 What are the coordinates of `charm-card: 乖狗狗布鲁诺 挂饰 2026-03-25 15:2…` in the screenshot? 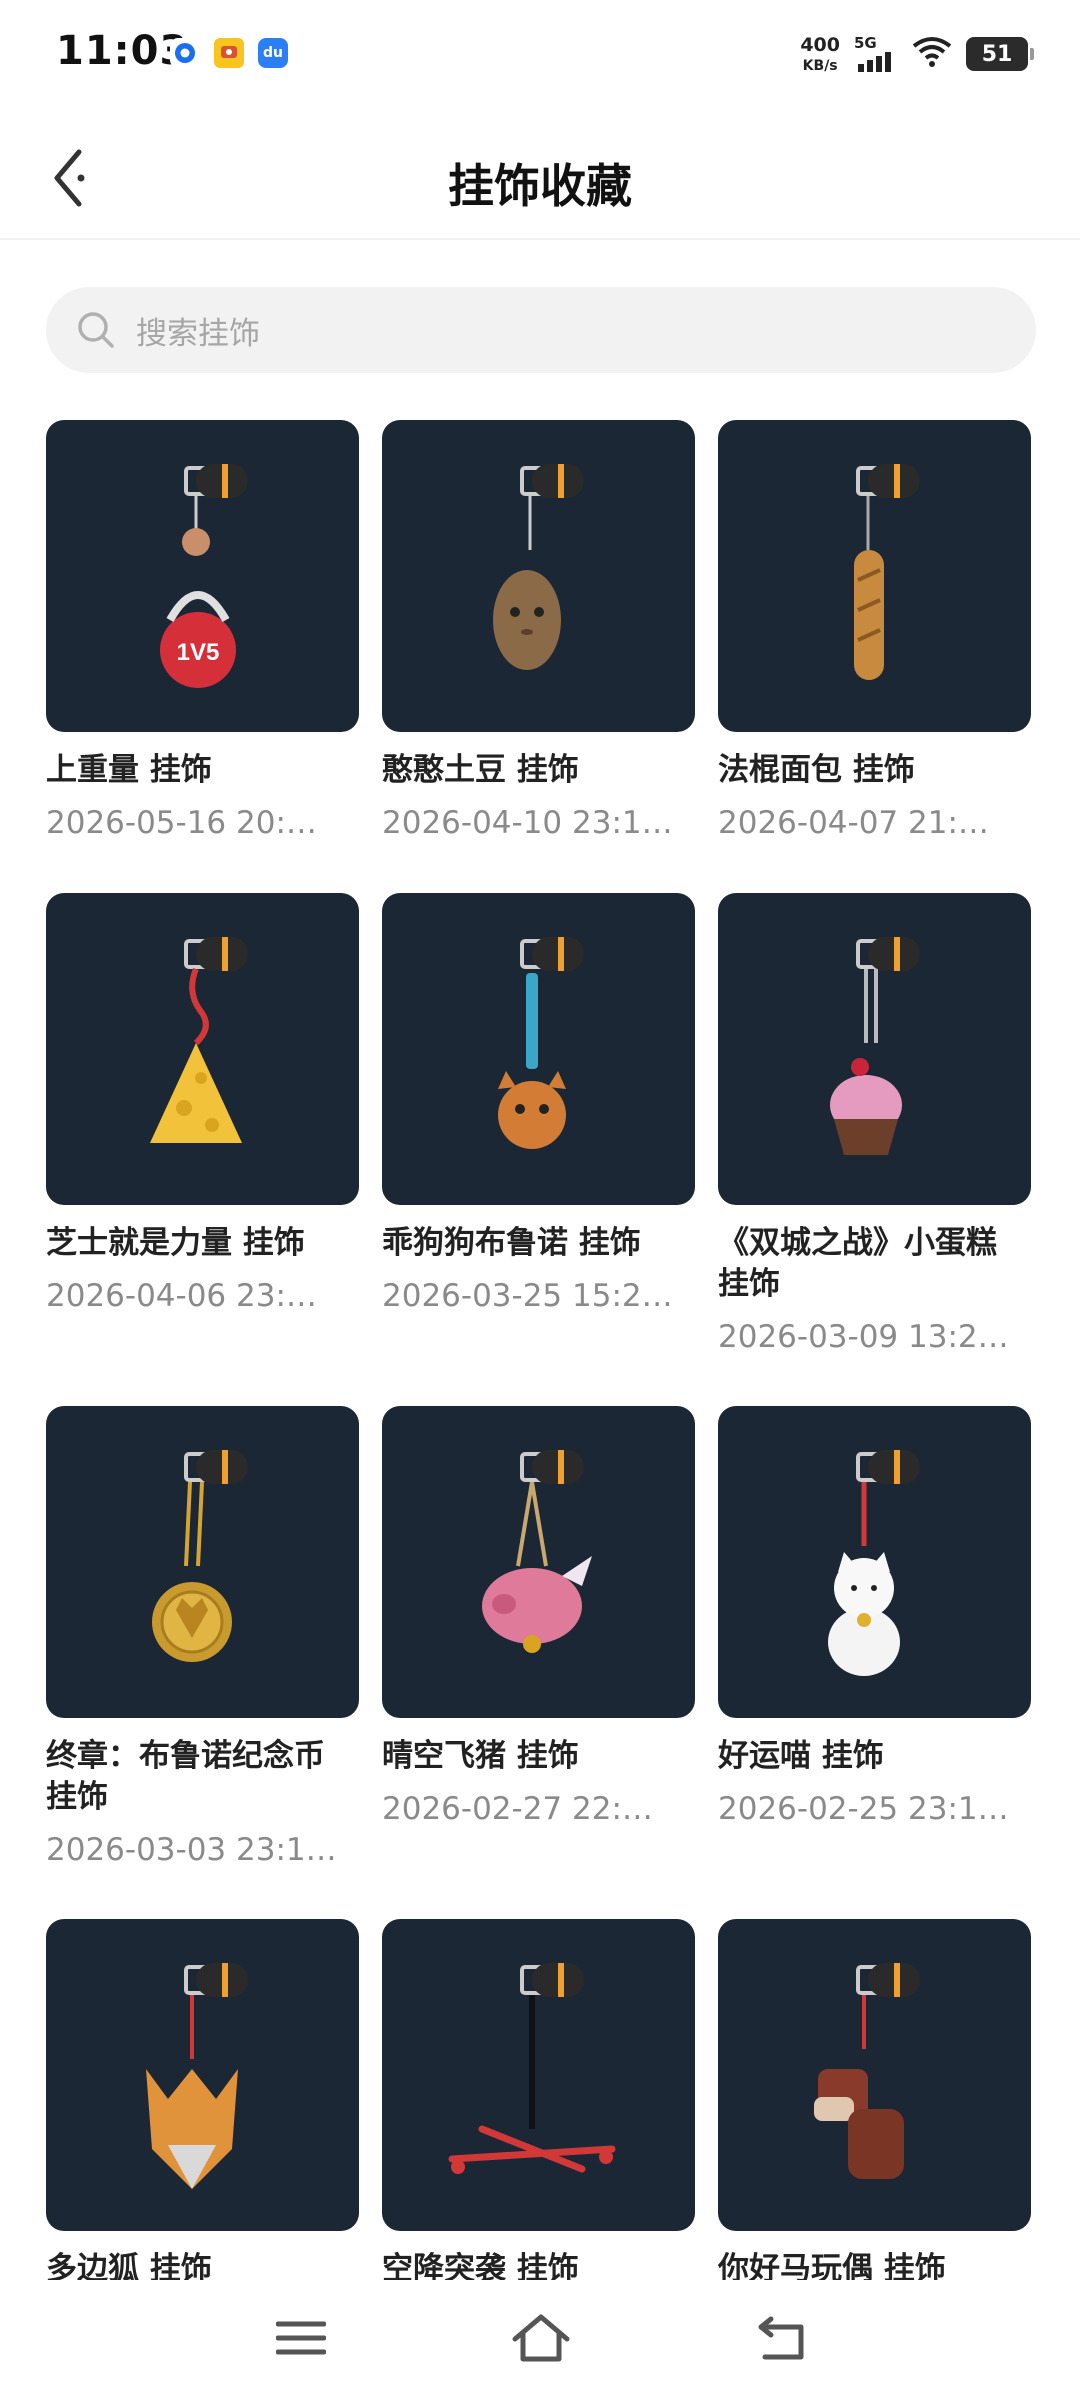 It's located at (538, 1104).